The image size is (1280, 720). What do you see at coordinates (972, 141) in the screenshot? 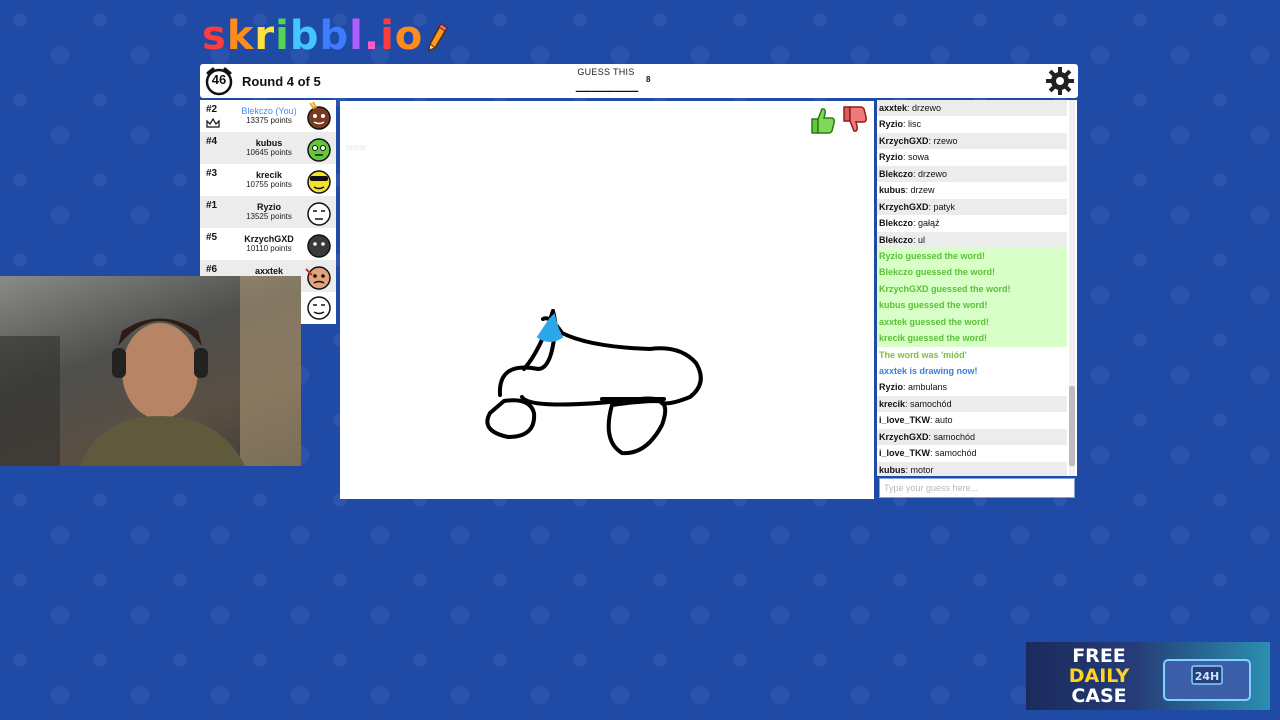
I see `chat-message: KrzychGXD: rzewo` at bounding box center [972, 141].